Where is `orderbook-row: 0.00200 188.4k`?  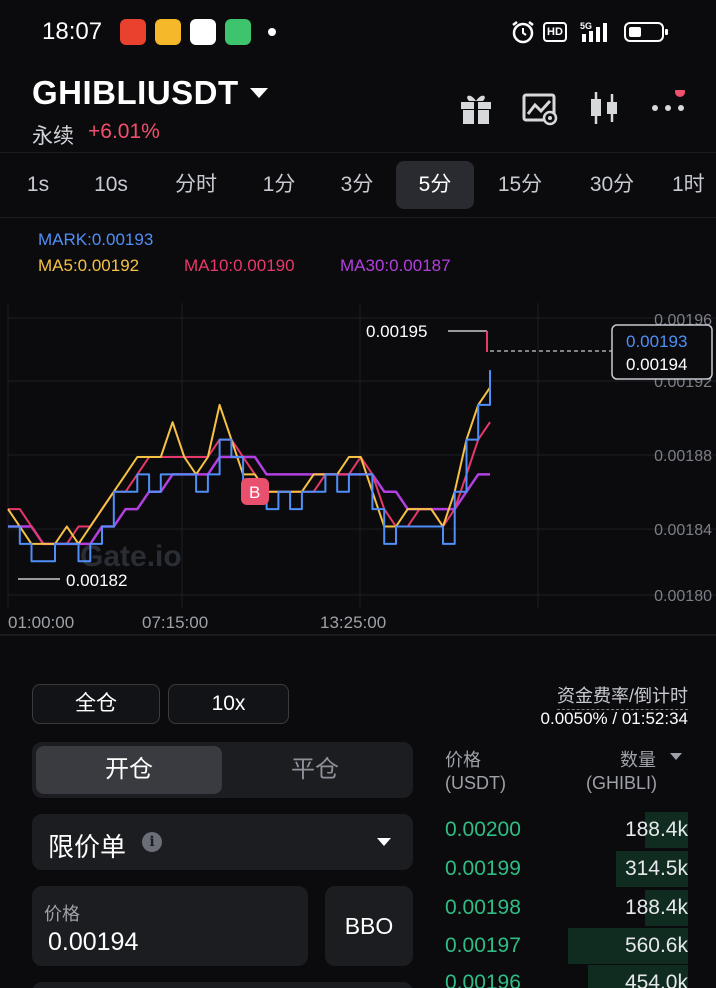
orderbook-row: 0.00200 188.4k is located at coordinates (573, 830).